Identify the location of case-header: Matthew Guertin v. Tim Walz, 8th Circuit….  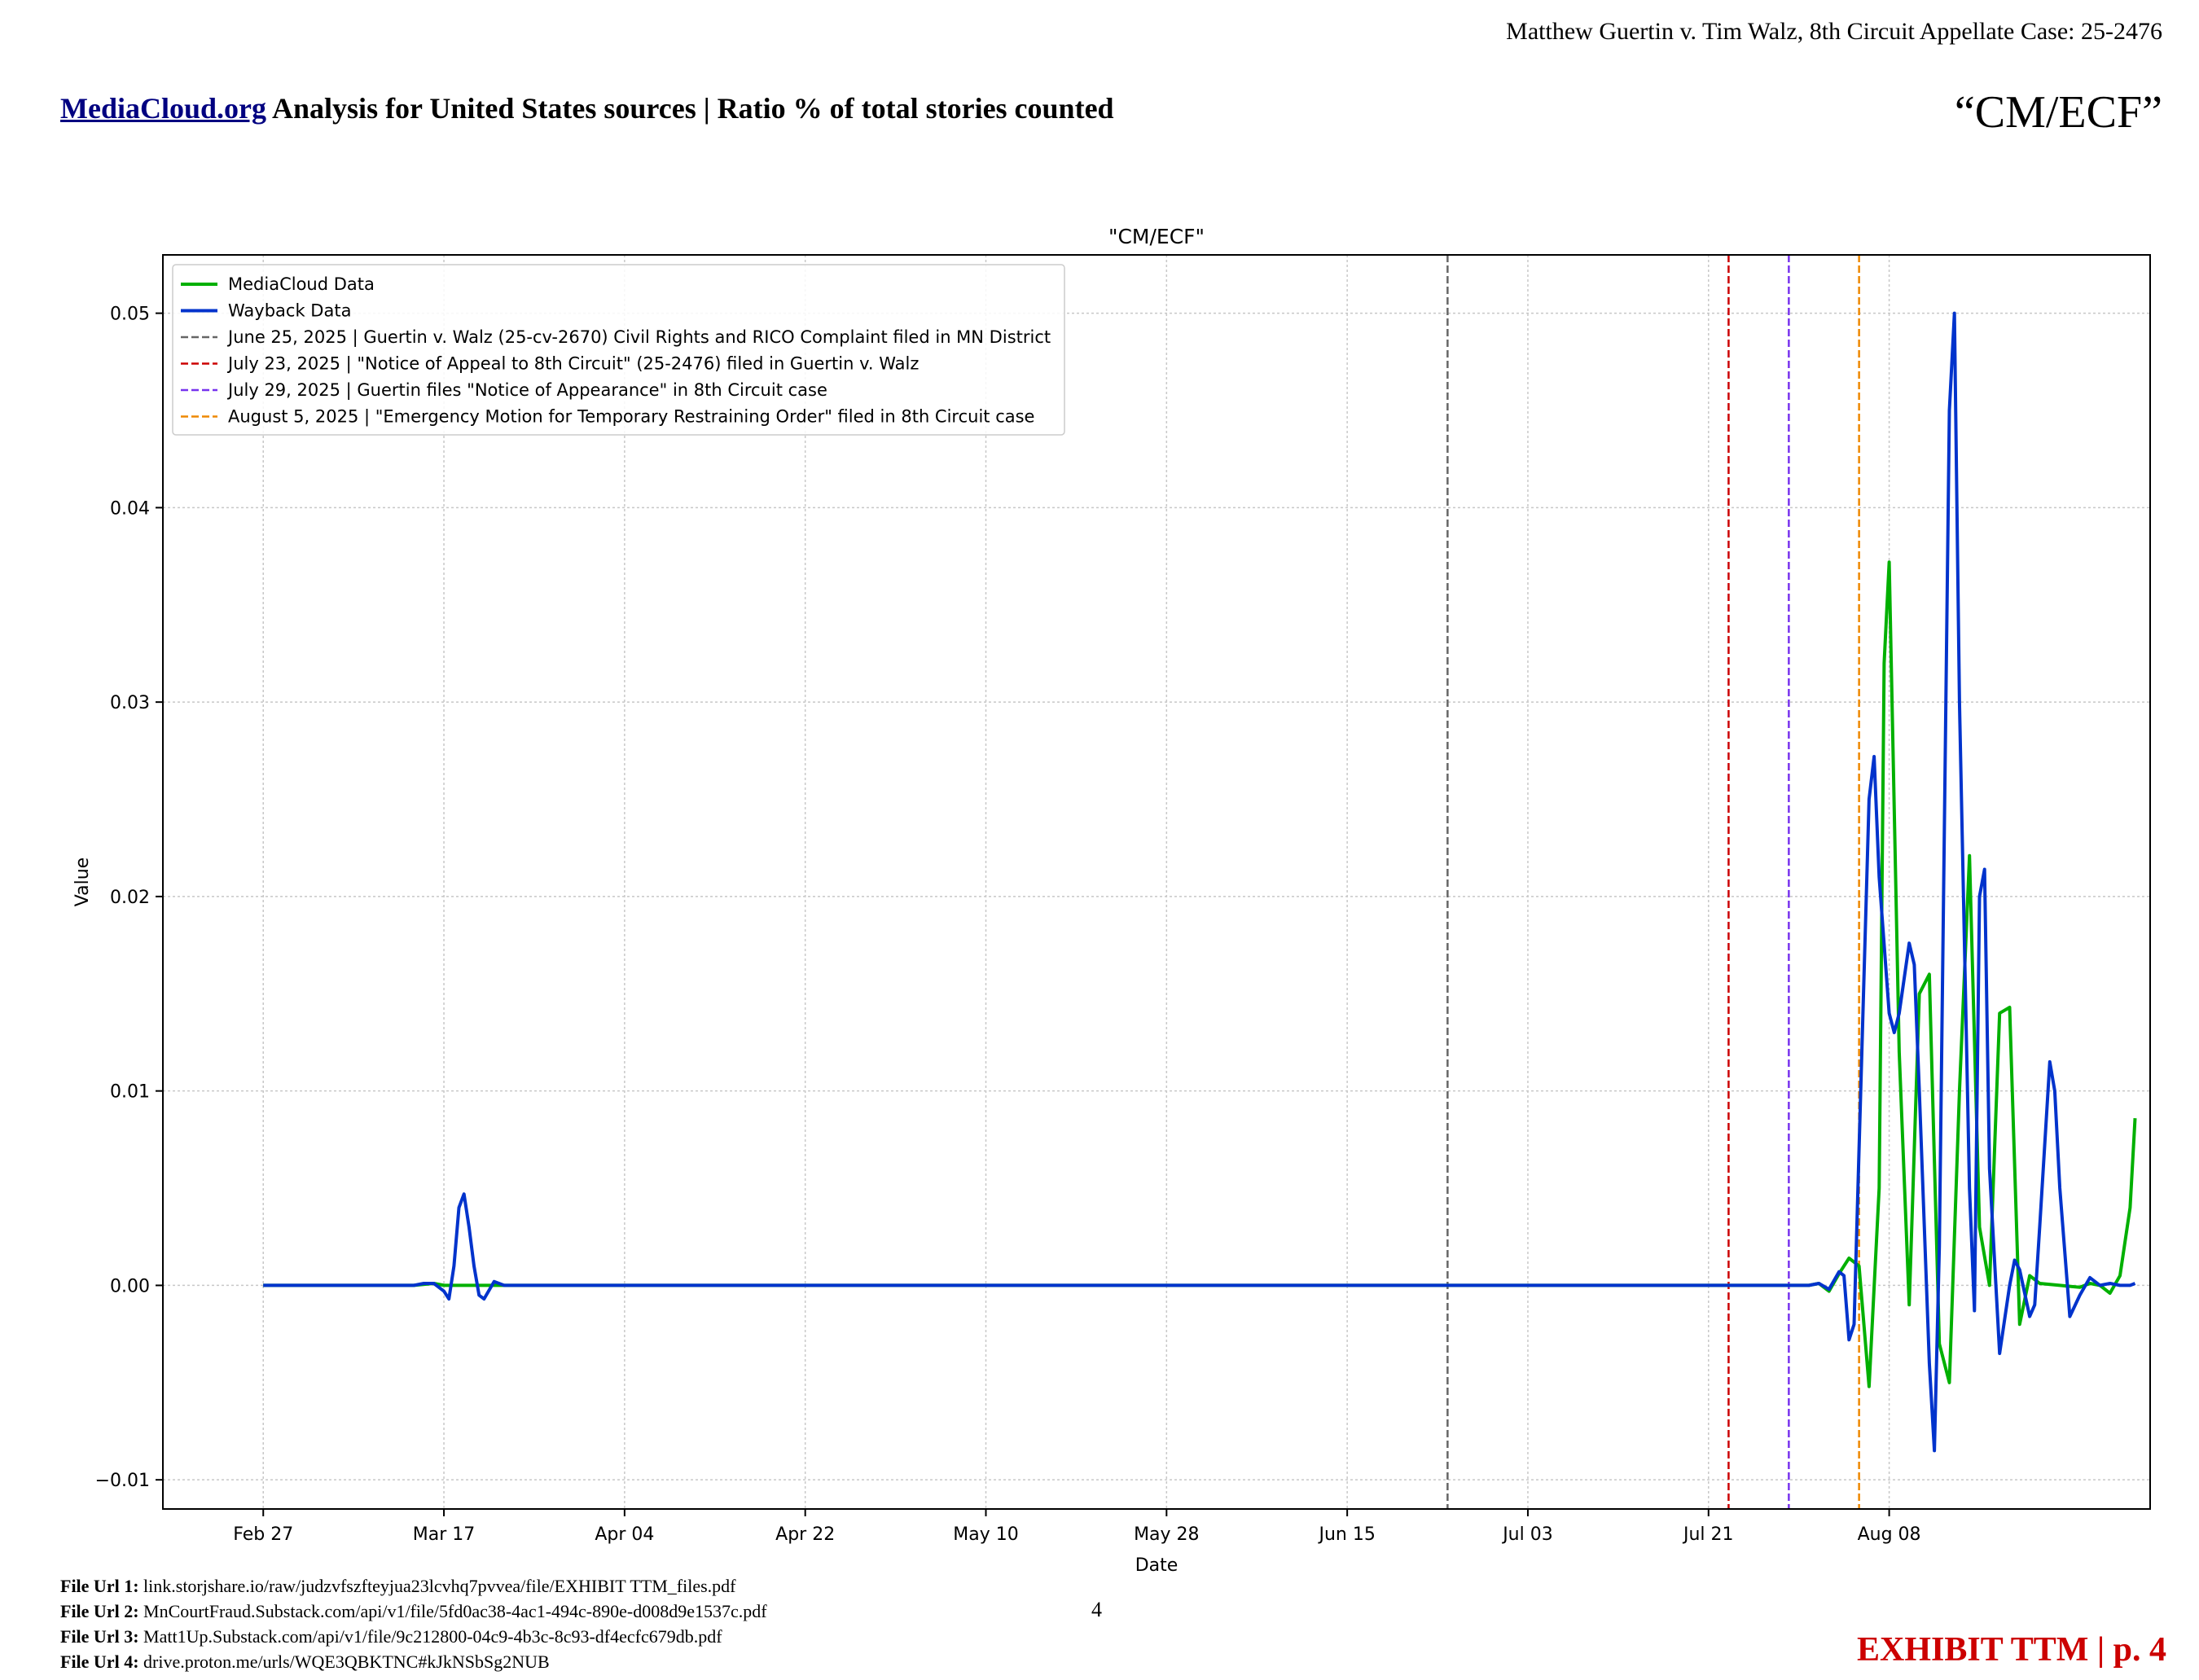
(1834, 32).